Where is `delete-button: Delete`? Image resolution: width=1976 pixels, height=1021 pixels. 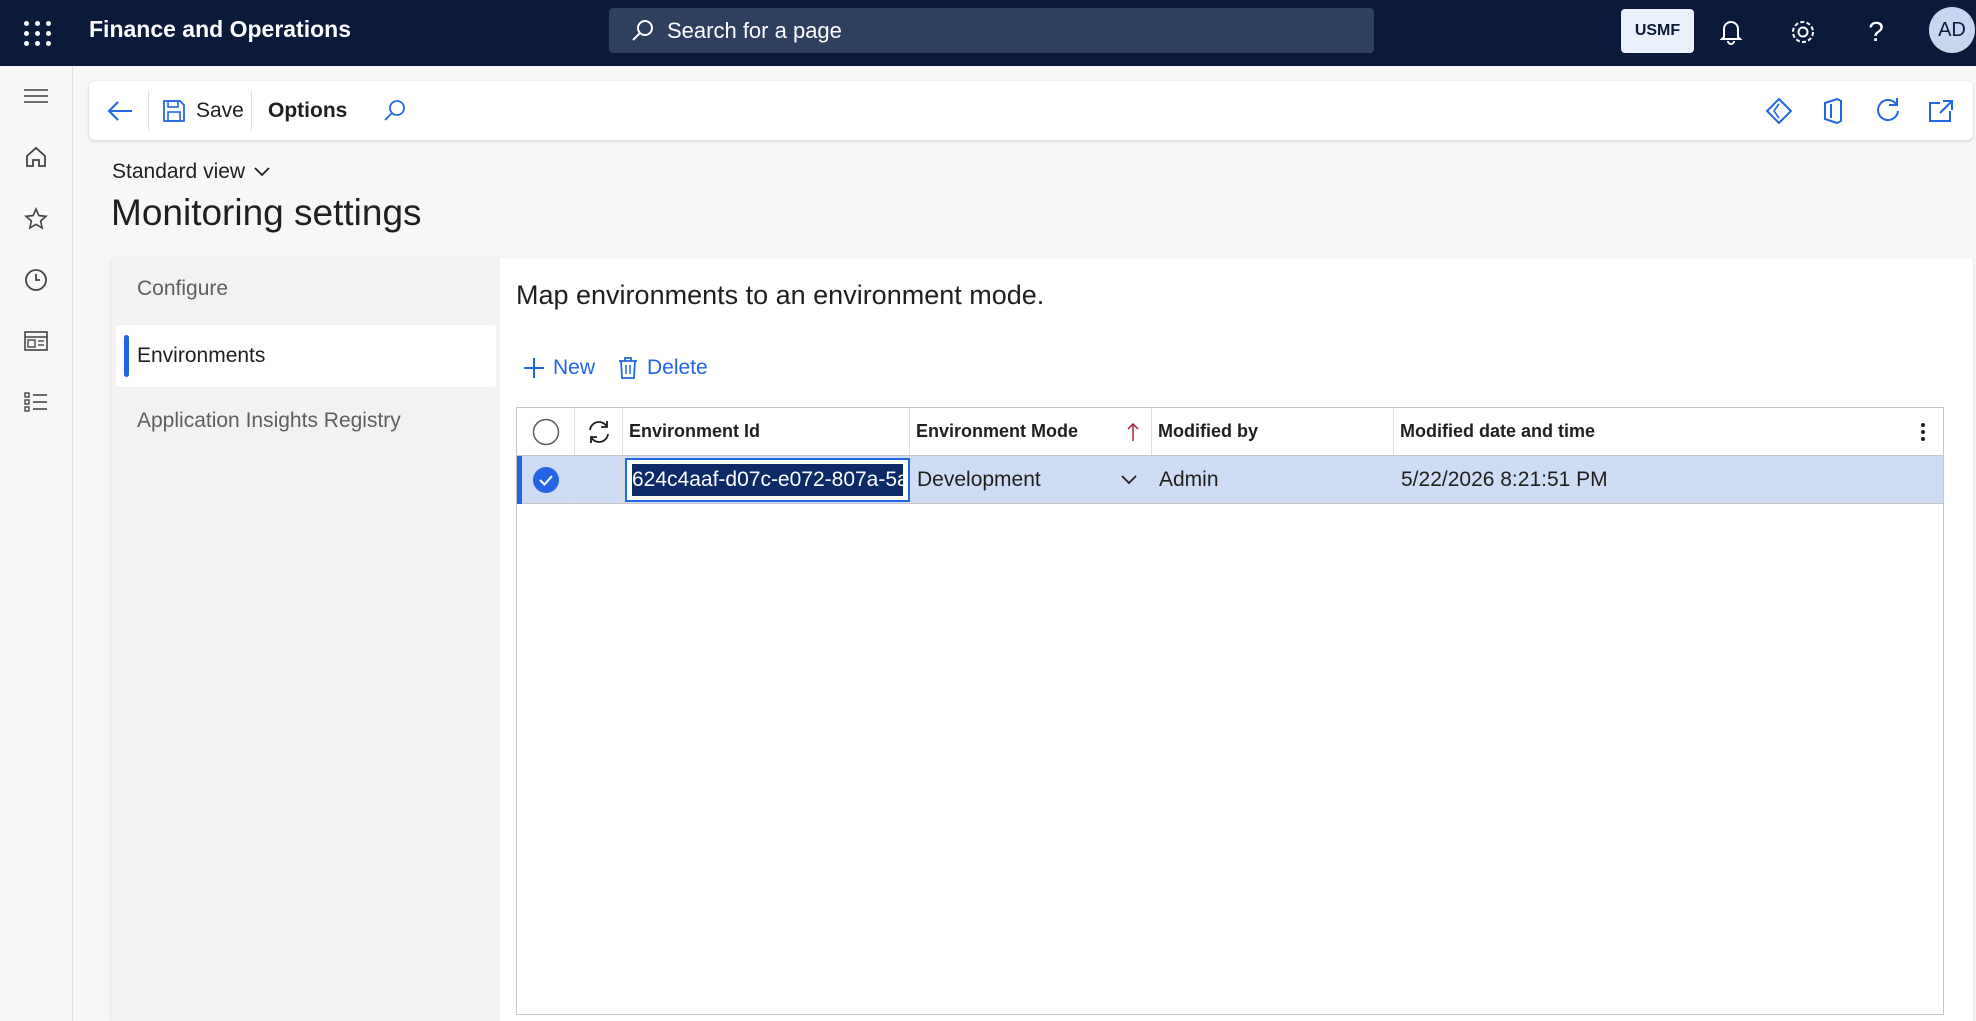
delete-button: Delete is located at coordinates (663, 368).